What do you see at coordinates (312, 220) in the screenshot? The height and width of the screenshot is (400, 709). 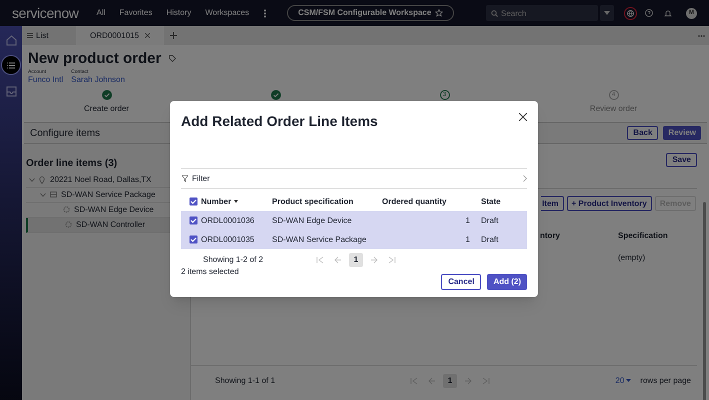 I see `table-cell-text: SD-WAN Edge Device` at bounding box center [312, 220].